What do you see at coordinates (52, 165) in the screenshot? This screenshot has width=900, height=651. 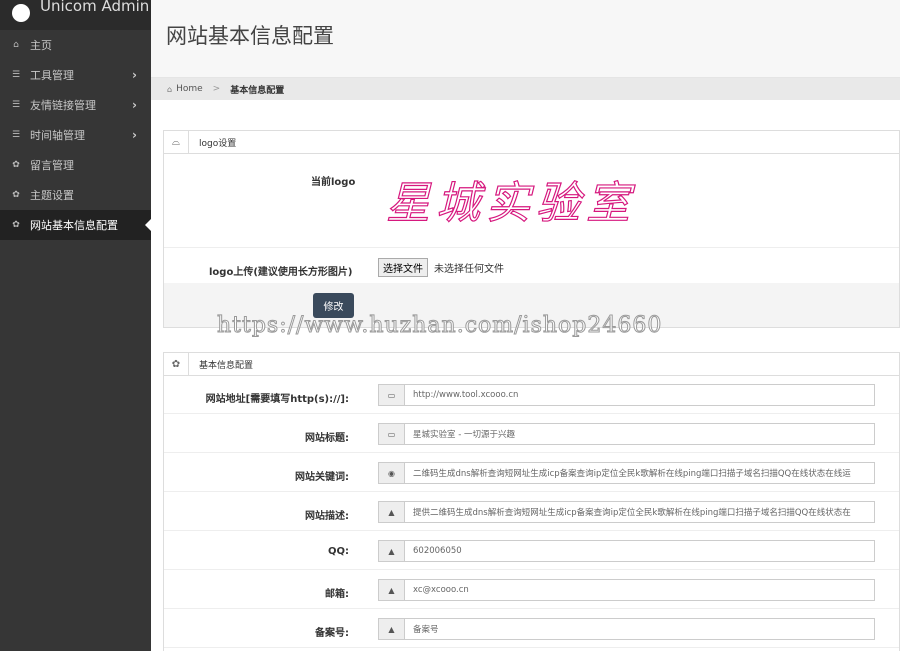 I see `sidebar-item-label: 留言管理` at bounding box center [52, 165].